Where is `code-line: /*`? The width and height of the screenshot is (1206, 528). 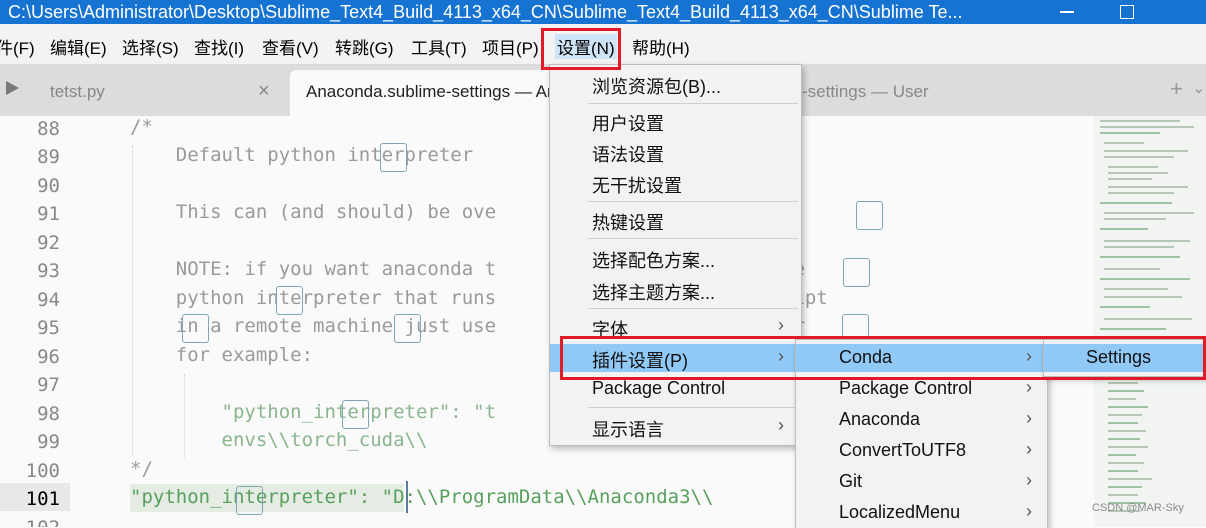 code-line: /* is located at coordinates (141, 127).